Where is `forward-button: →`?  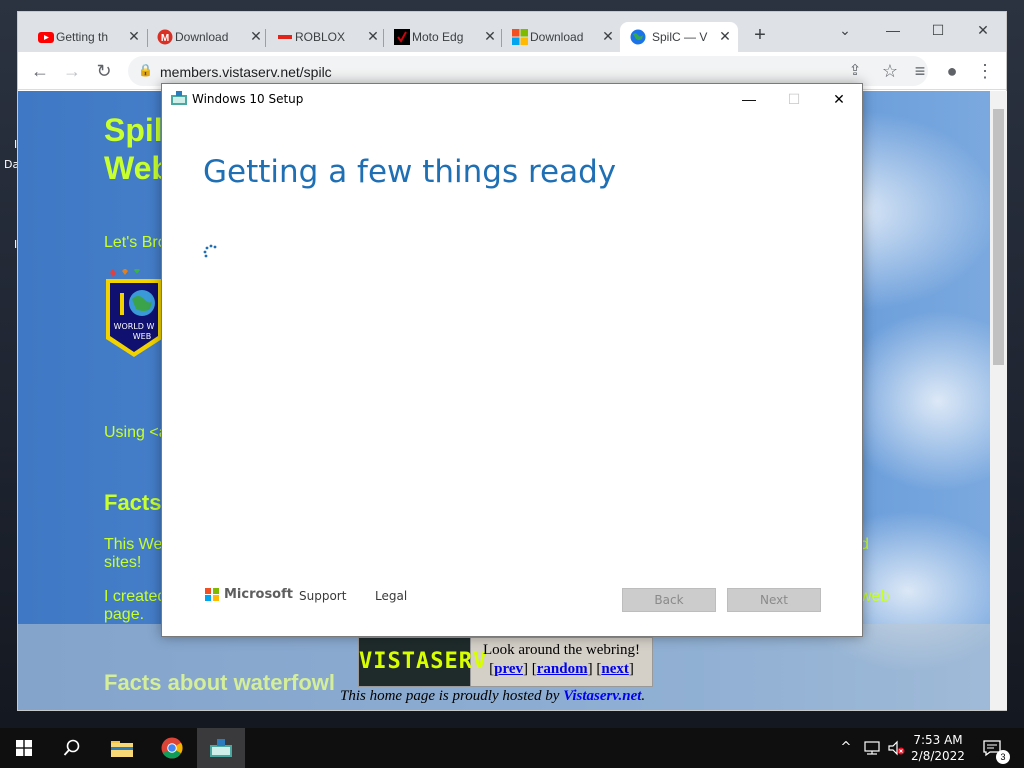
forward-button: → is located at coordinates (72, 71).